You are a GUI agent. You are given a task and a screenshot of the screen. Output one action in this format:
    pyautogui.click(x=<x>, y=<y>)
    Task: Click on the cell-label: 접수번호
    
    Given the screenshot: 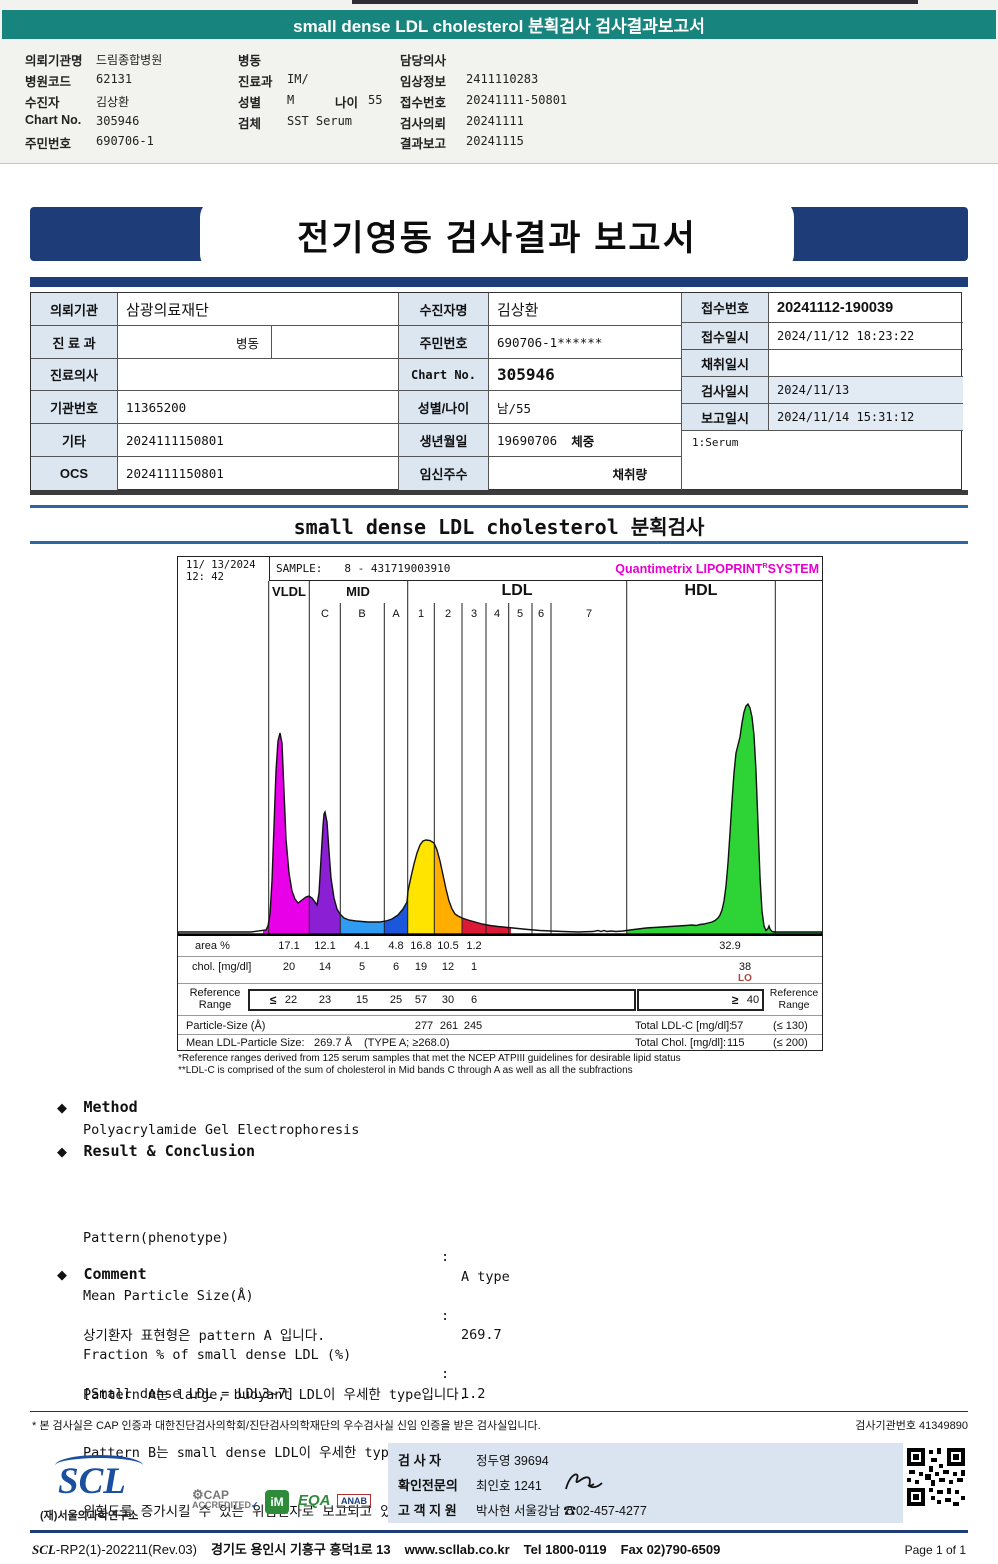 What is the action you would take?
    pyautogui.click(x=725, y=308)
    